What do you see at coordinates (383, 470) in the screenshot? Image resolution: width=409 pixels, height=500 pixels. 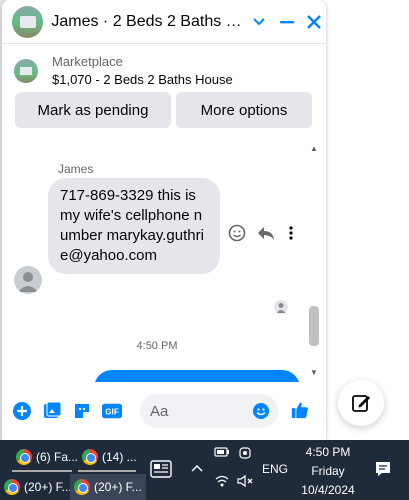 I see `notifications-icon` at bounding box center [383, 470].